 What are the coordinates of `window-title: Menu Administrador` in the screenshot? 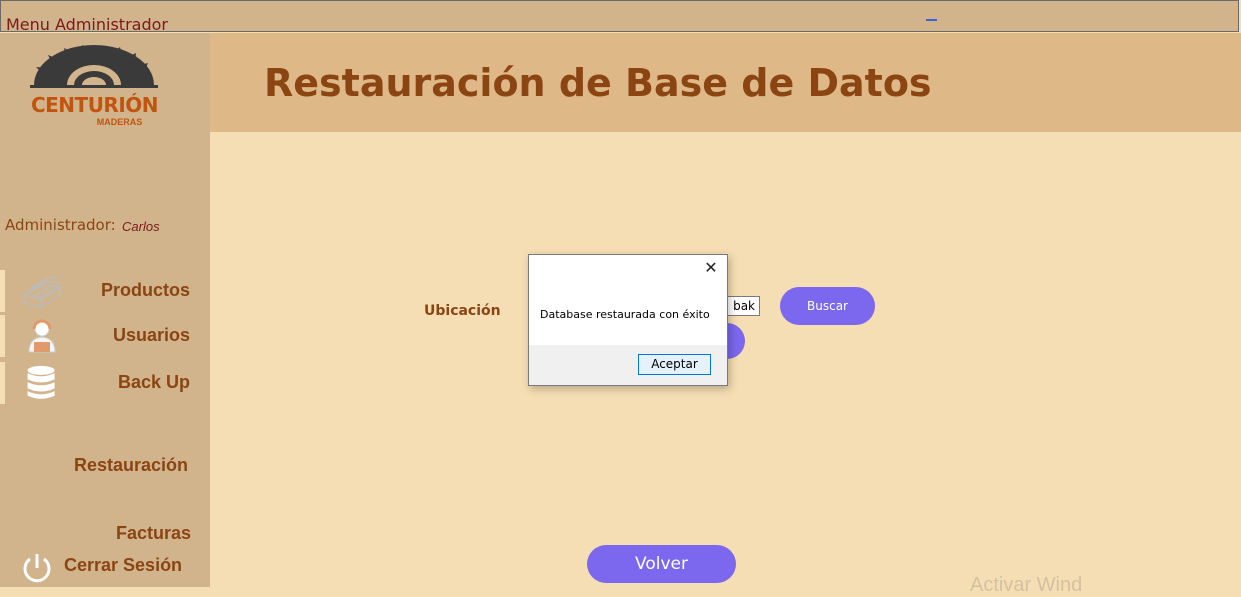 It's located at (87, 24).